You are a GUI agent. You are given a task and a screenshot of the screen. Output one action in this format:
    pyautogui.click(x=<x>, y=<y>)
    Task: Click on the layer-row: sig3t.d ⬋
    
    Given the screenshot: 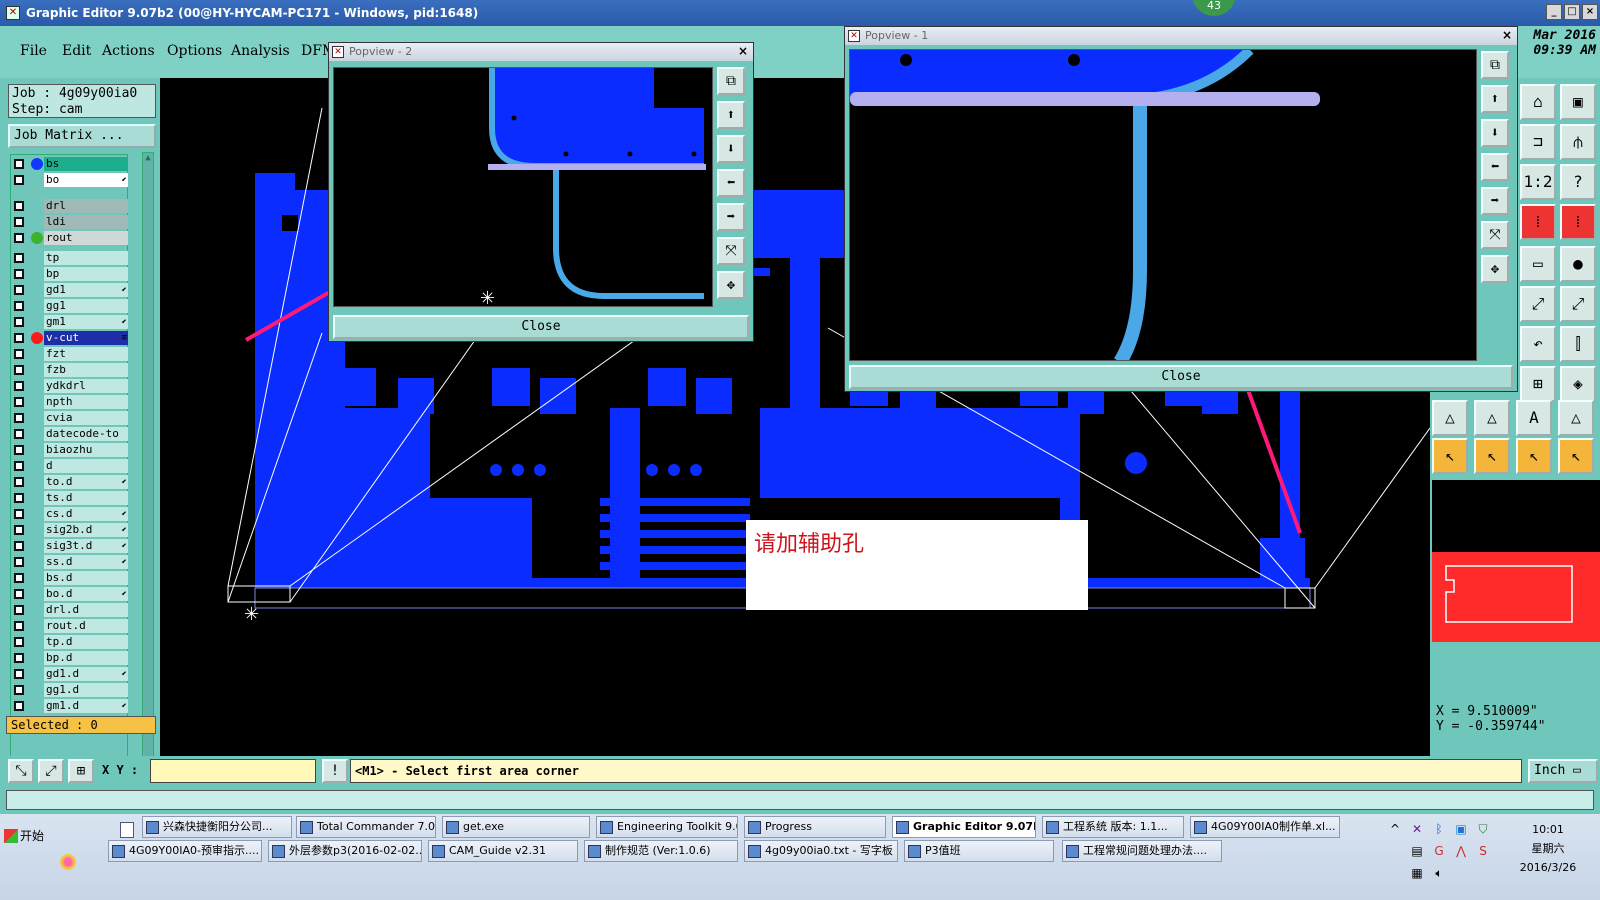 What is the action you would take?
    pyautogui.click(x=70, y=546)
    